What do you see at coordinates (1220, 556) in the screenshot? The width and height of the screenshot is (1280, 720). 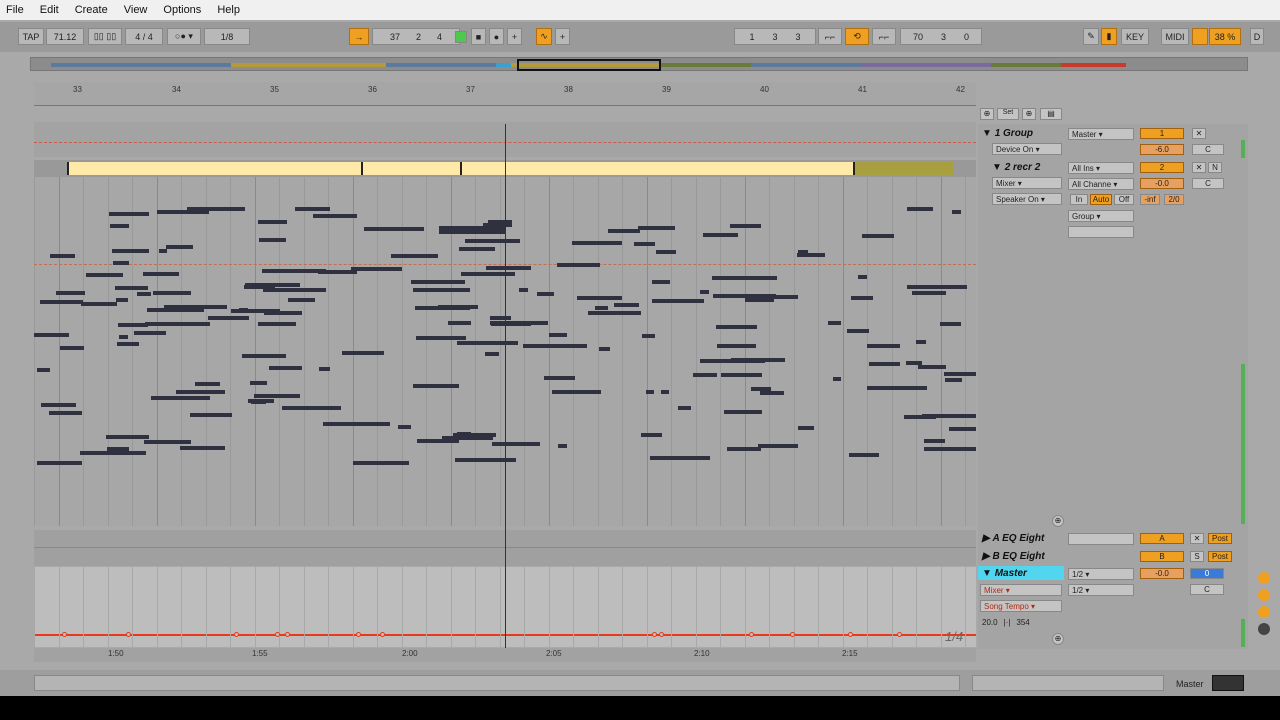 I see `return-b-post: Post` at bounding box center [1220, 556].